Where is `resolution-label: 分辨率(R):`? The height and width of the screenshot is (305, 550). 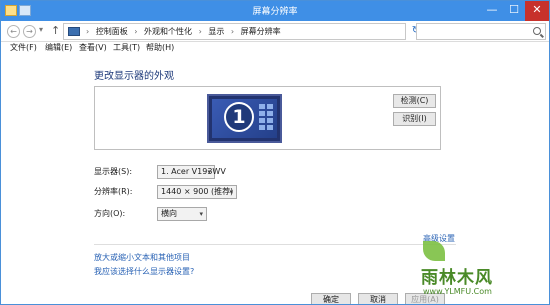 resolution-label: 分辨率(R): is located at coordinates (113, 191).